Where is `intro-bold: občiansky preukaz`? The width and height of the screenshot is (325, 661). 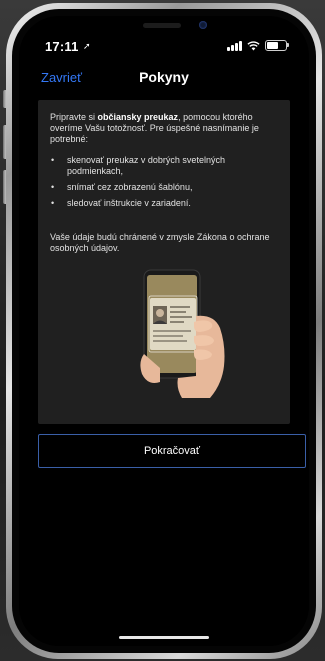 intro-bold: občiansky preukaz is located at coordinates (138, 117).